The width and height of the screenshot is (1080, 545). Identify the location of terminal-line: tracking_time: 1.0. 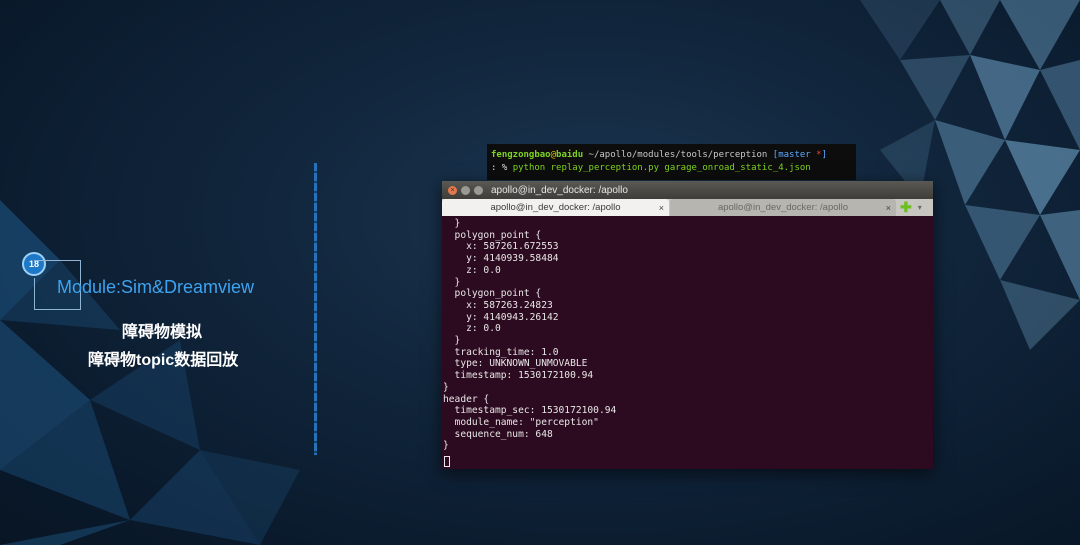
(501, 352).